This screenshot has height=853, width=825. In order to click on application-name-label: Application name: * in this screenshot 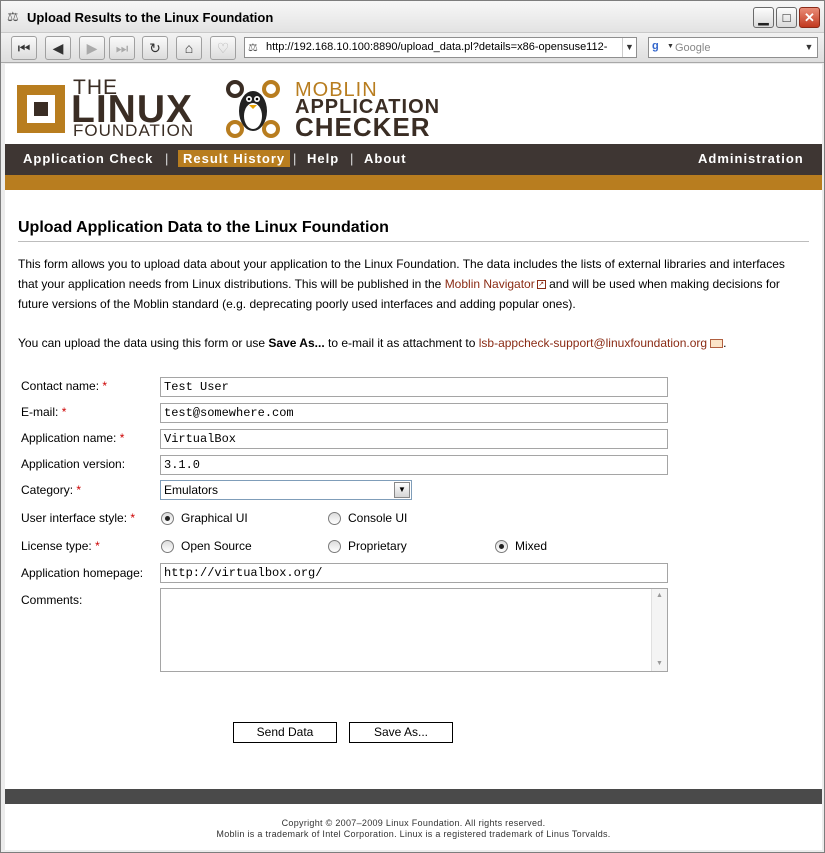, I will do `click(73, 438)`.